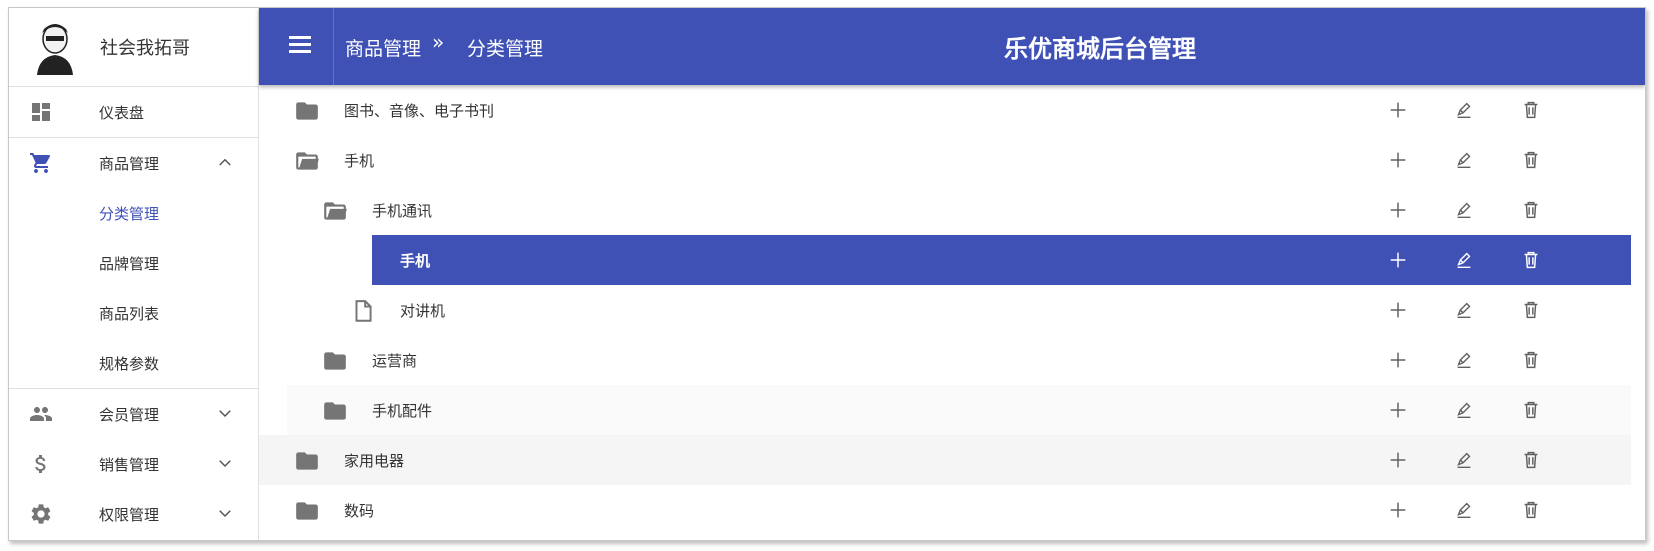 This screenshot has width=1654, height=551. Describe the element at coordinates (359, 511) in the screenshot. I see `tree-node-label: 数码` at that location.